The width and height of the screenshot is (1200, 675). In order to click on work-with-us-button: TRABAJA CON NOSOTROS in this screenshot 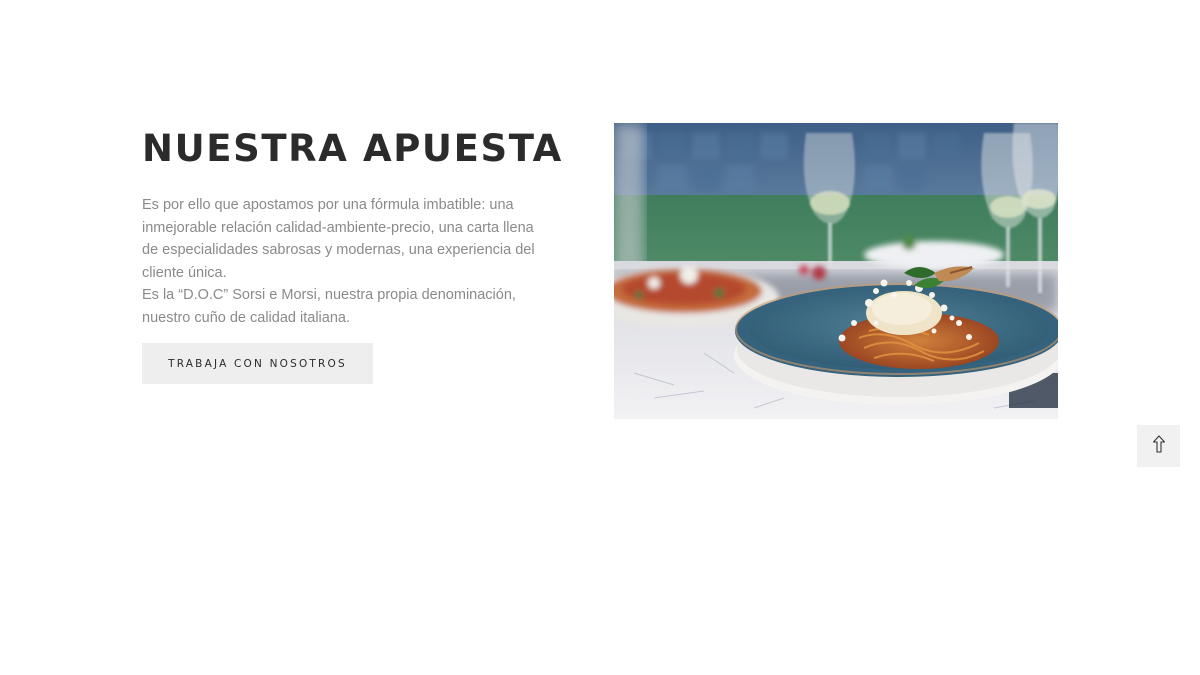, I will do `click(257, 363)`.